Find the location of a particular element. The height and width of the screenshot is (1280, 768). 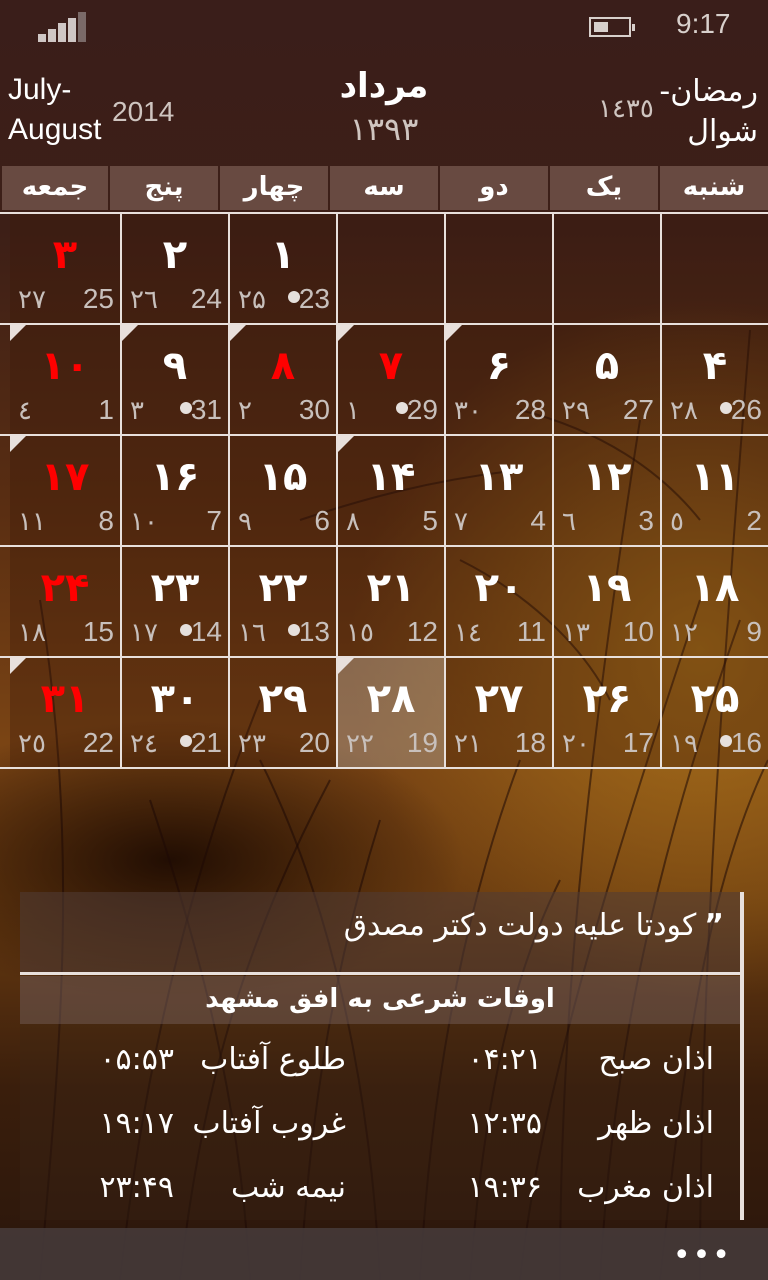

calendar-day: ۱۰ ٤ 1 is located at coordinates (65, 379).